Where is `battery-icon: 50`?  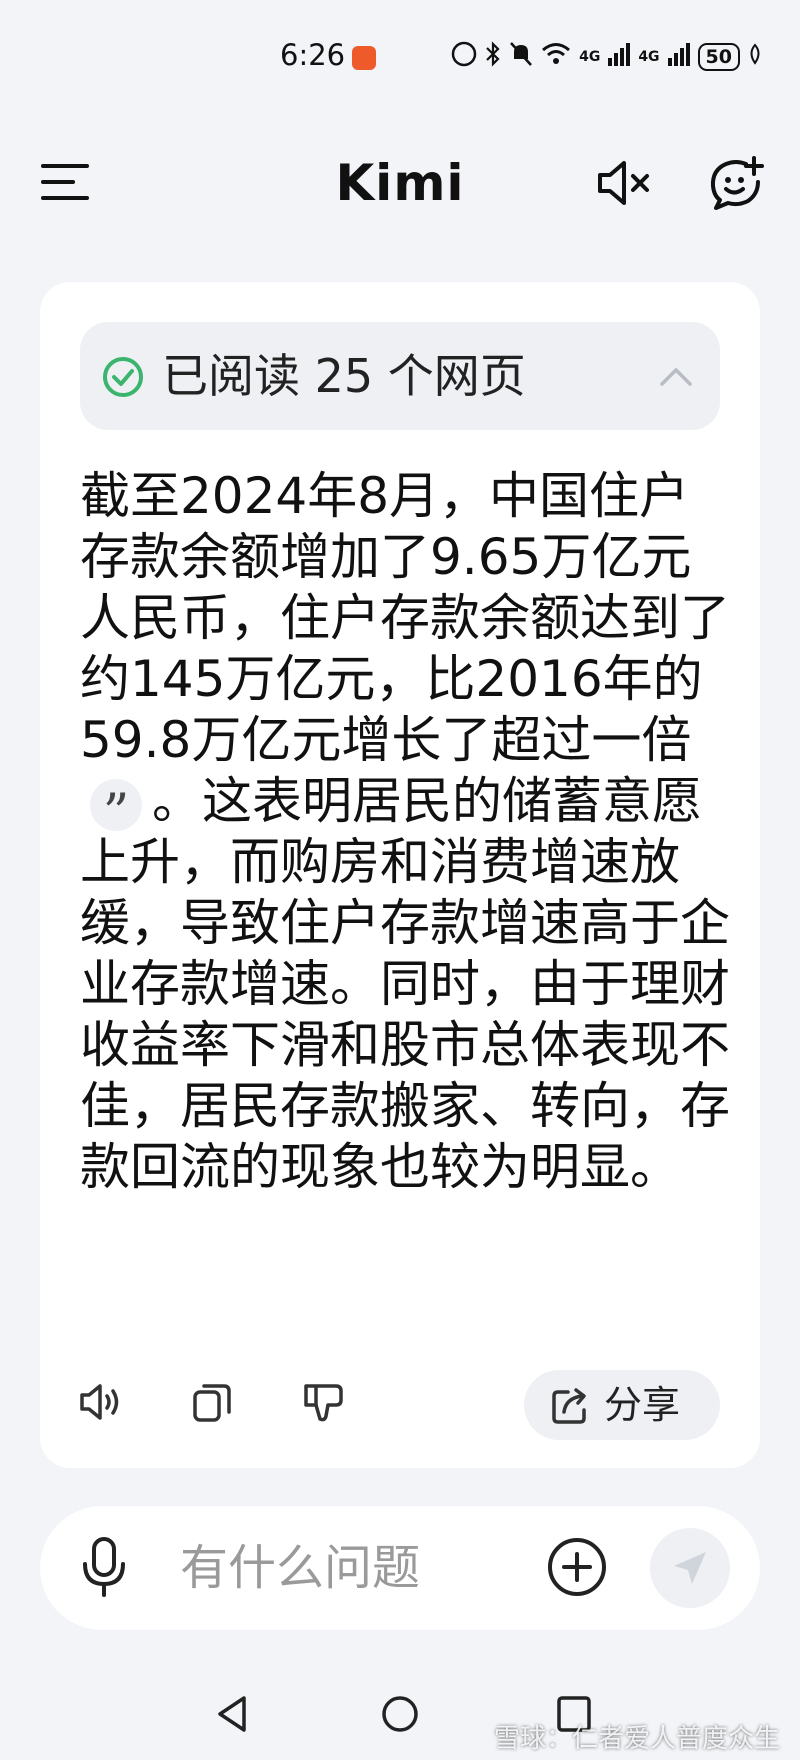
battery-icon: 50 is located at coordinates (718, 57).